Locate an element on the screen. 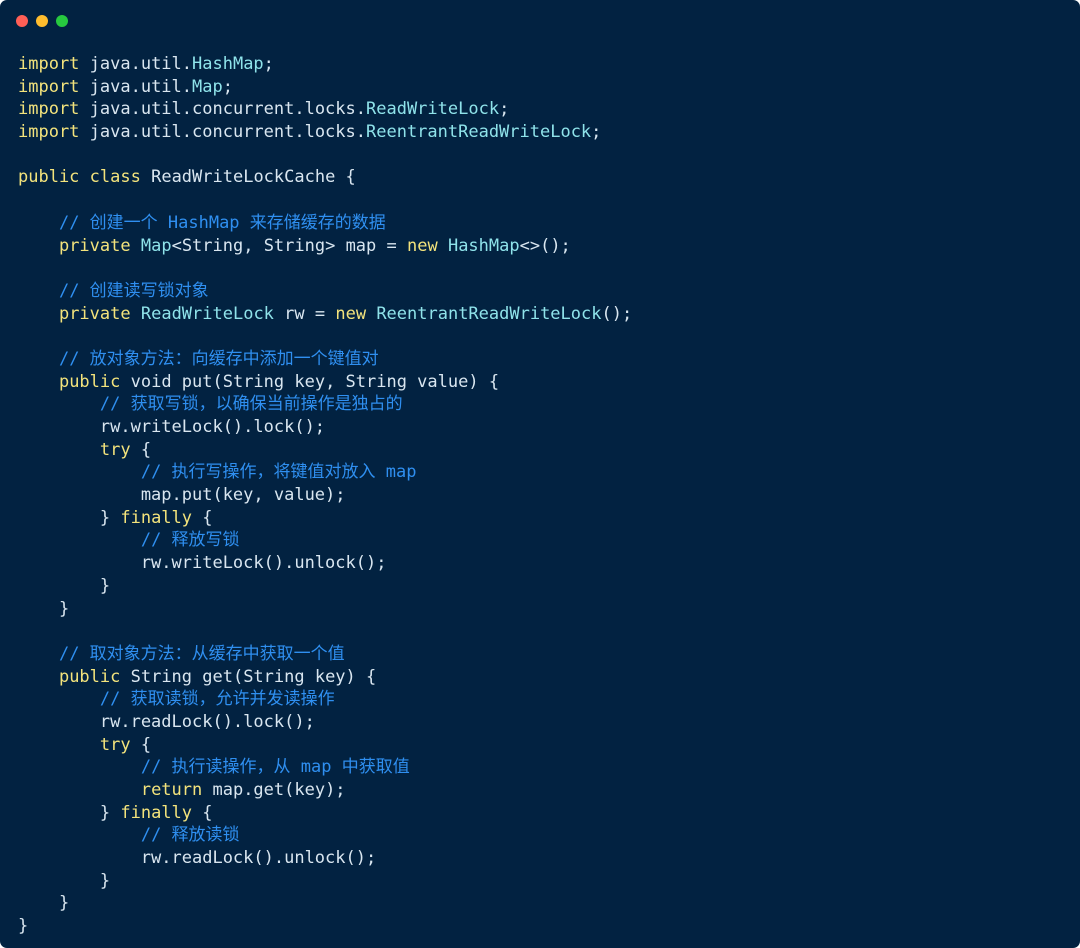 The width and height of the screenshot is (1080, 948). code-line: // 执行读操作，从 map 中获取值 is located at coordinates (325, 767).